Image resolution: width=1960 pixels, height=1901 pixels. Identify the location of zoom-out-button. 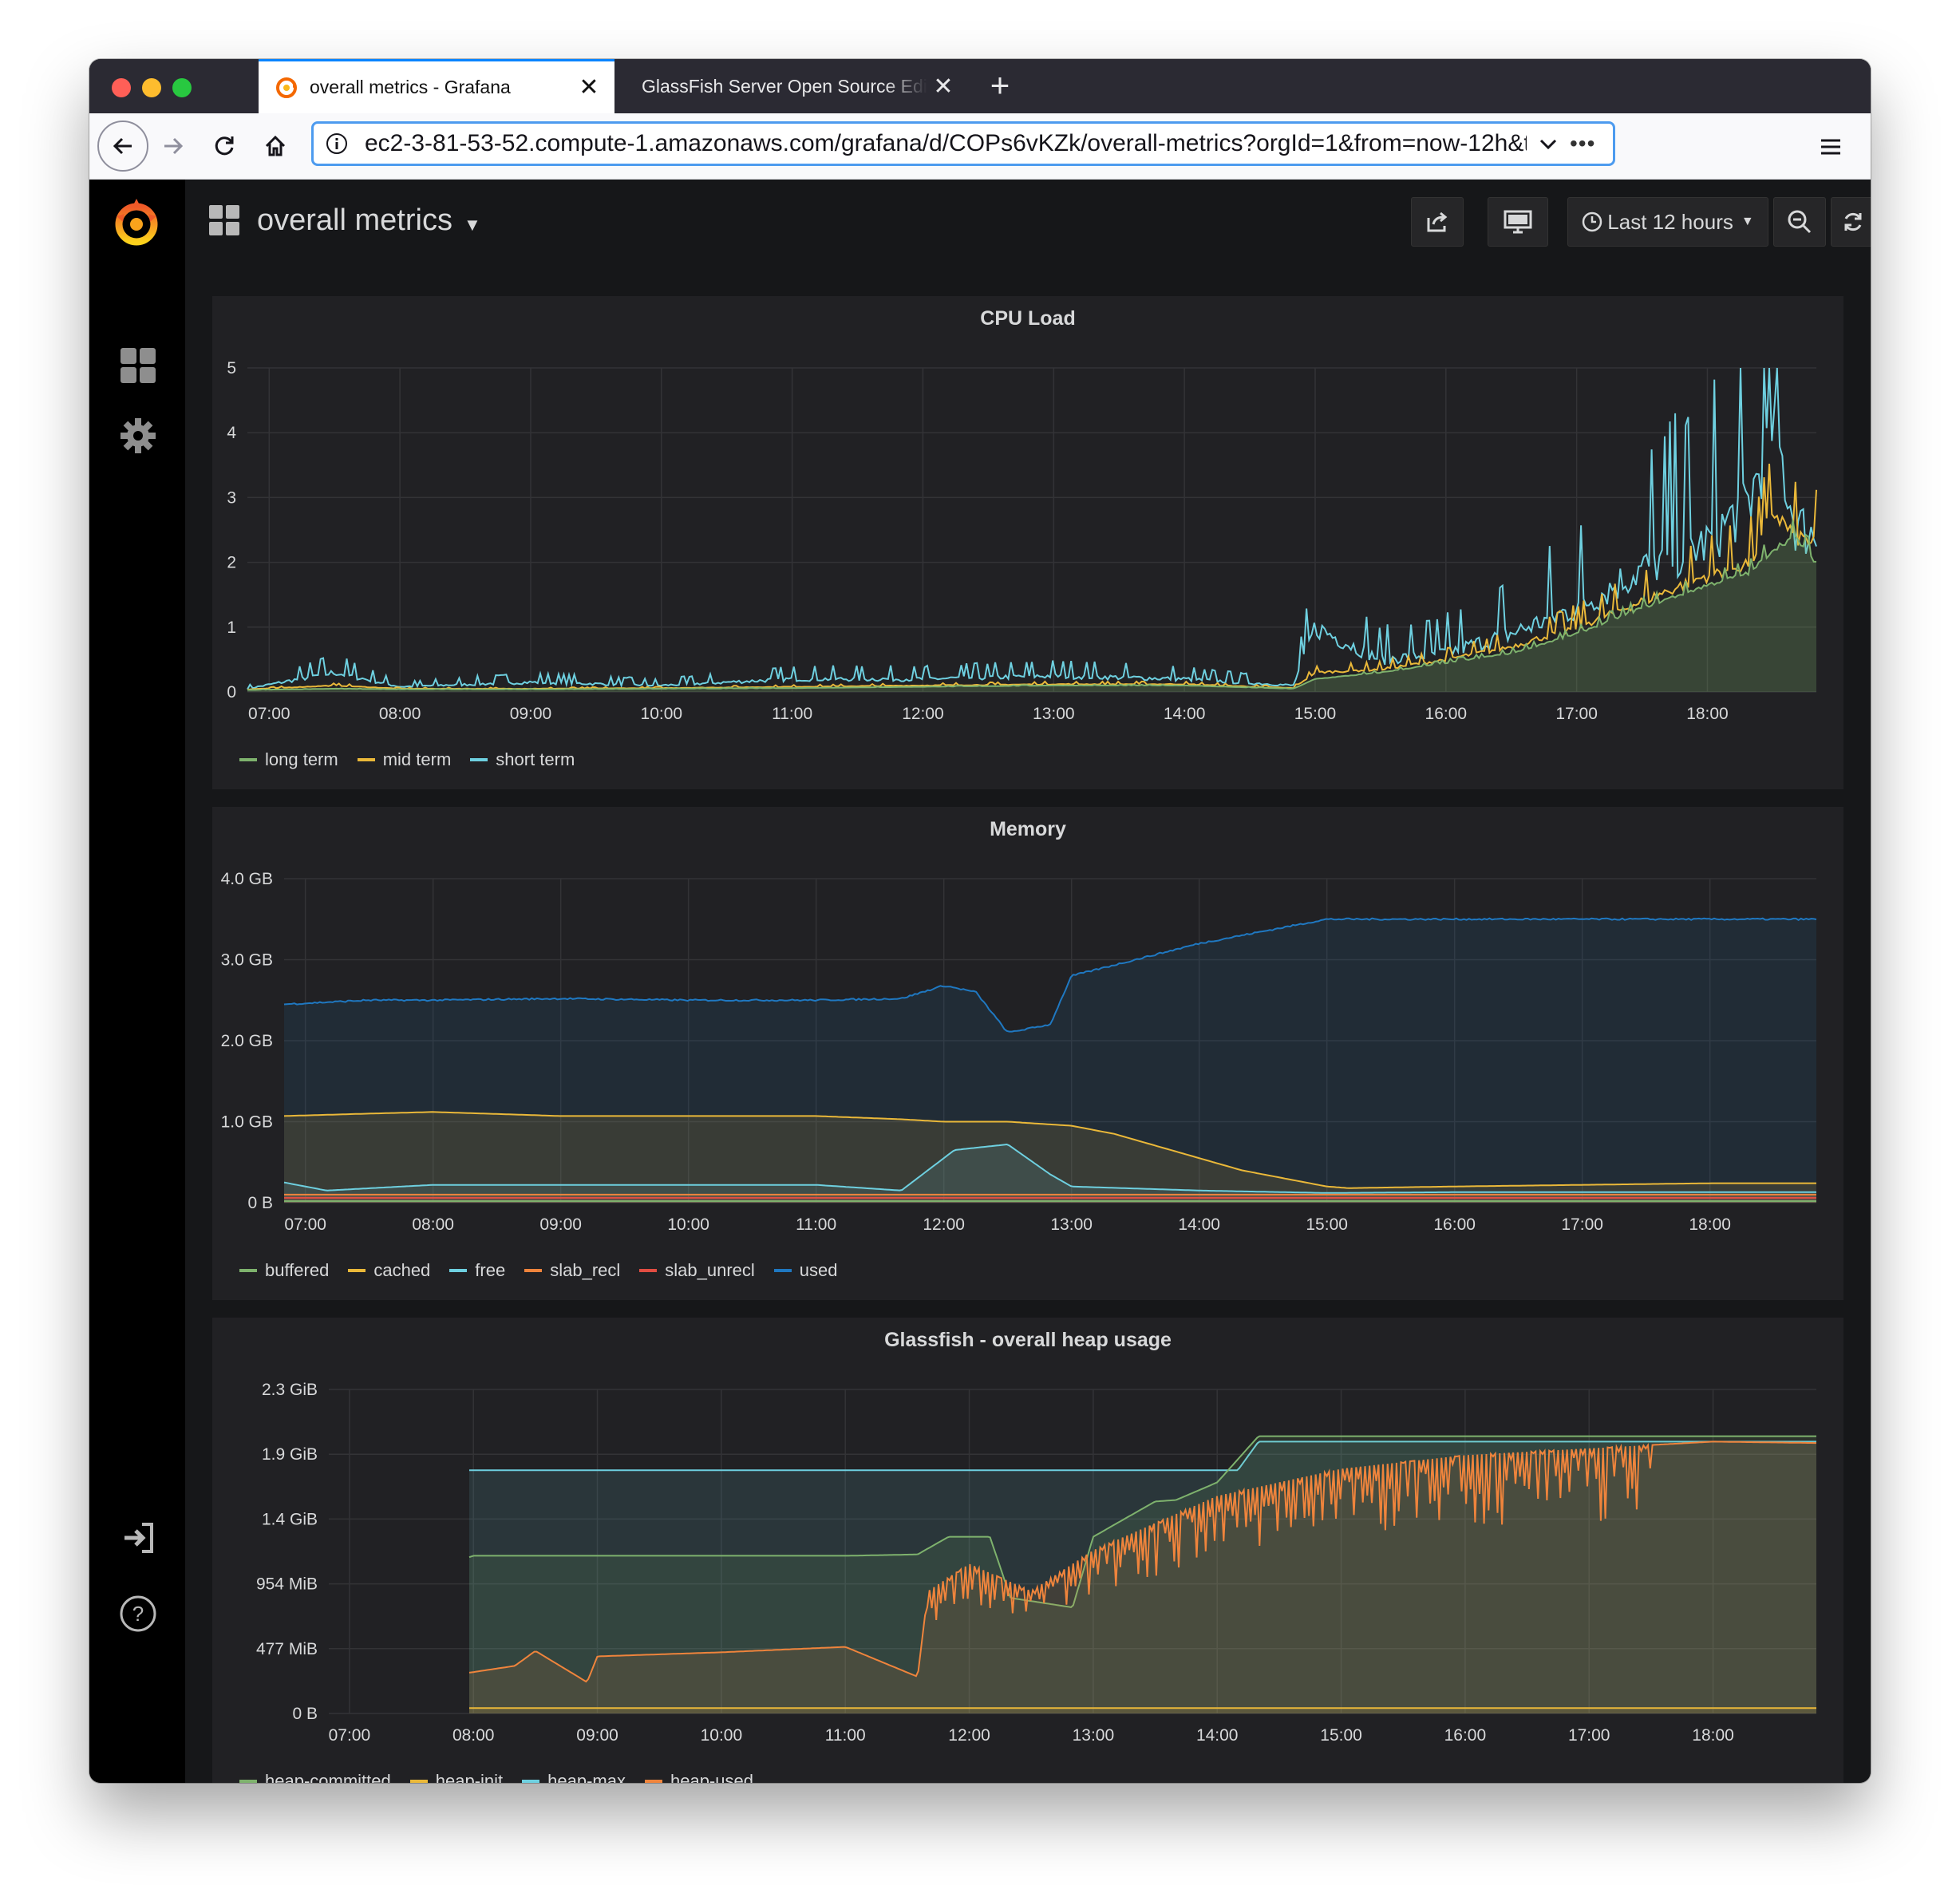
(1799, 222).